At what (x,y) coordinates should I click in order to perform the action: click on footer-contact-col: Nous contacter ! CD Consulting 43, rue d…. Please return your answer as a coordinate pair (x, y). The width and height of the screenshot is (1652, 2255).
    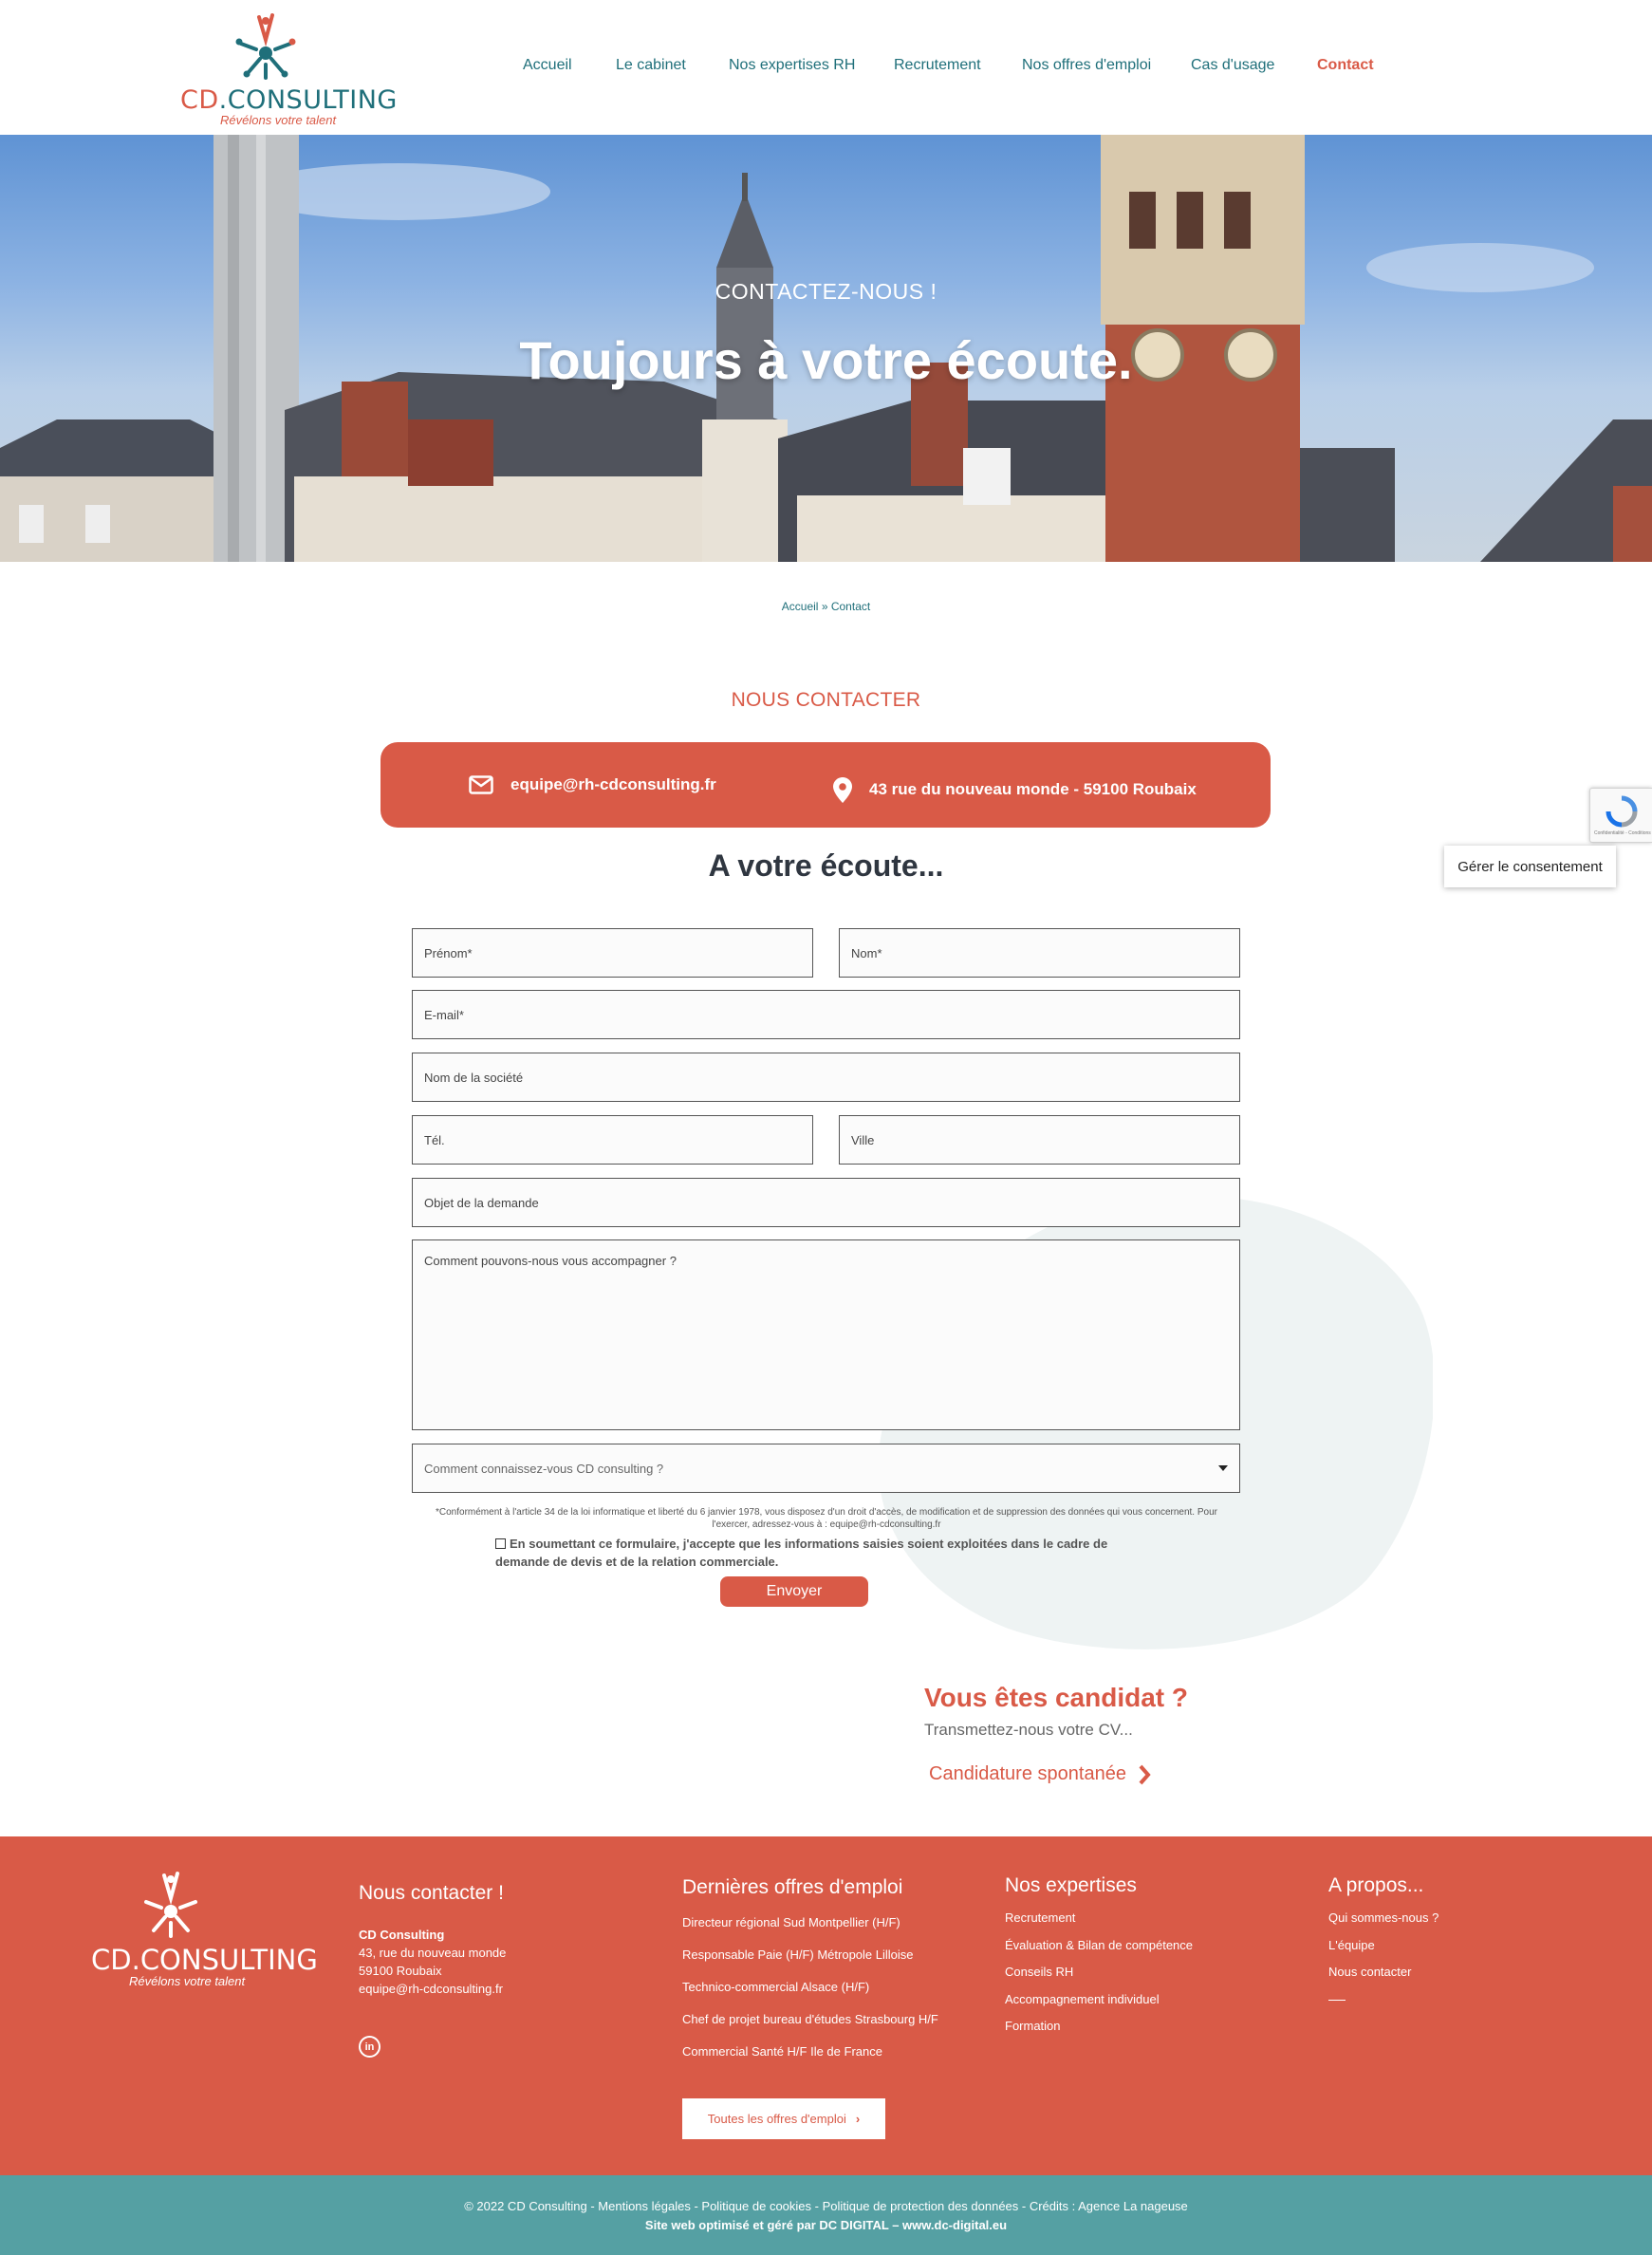
    Looking at the image, I should click on (432, 1940).